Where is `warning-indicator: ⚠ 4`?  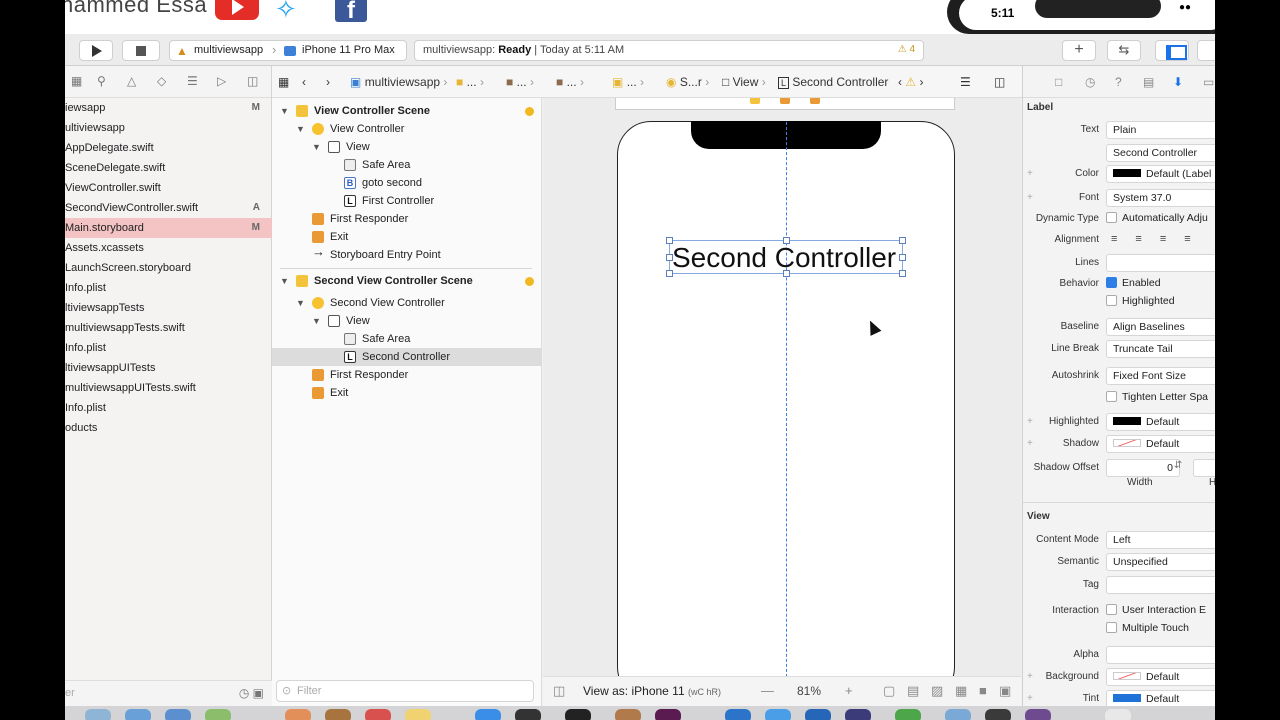
warning-indicator: ⚠ 4 is located at coordinates (906, 49).